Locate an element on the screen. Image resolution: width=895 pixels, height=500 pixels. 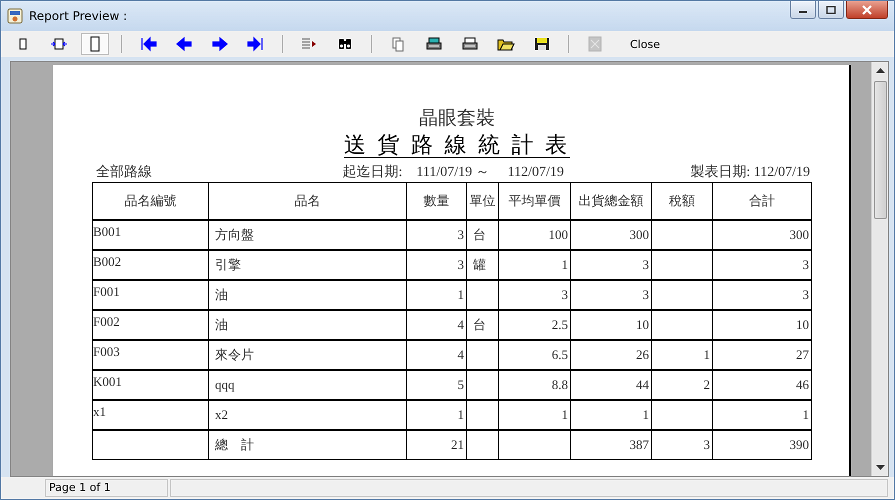
report-title: 送 貨 路 線 統 計 表 is located at coordinates (457, 145).